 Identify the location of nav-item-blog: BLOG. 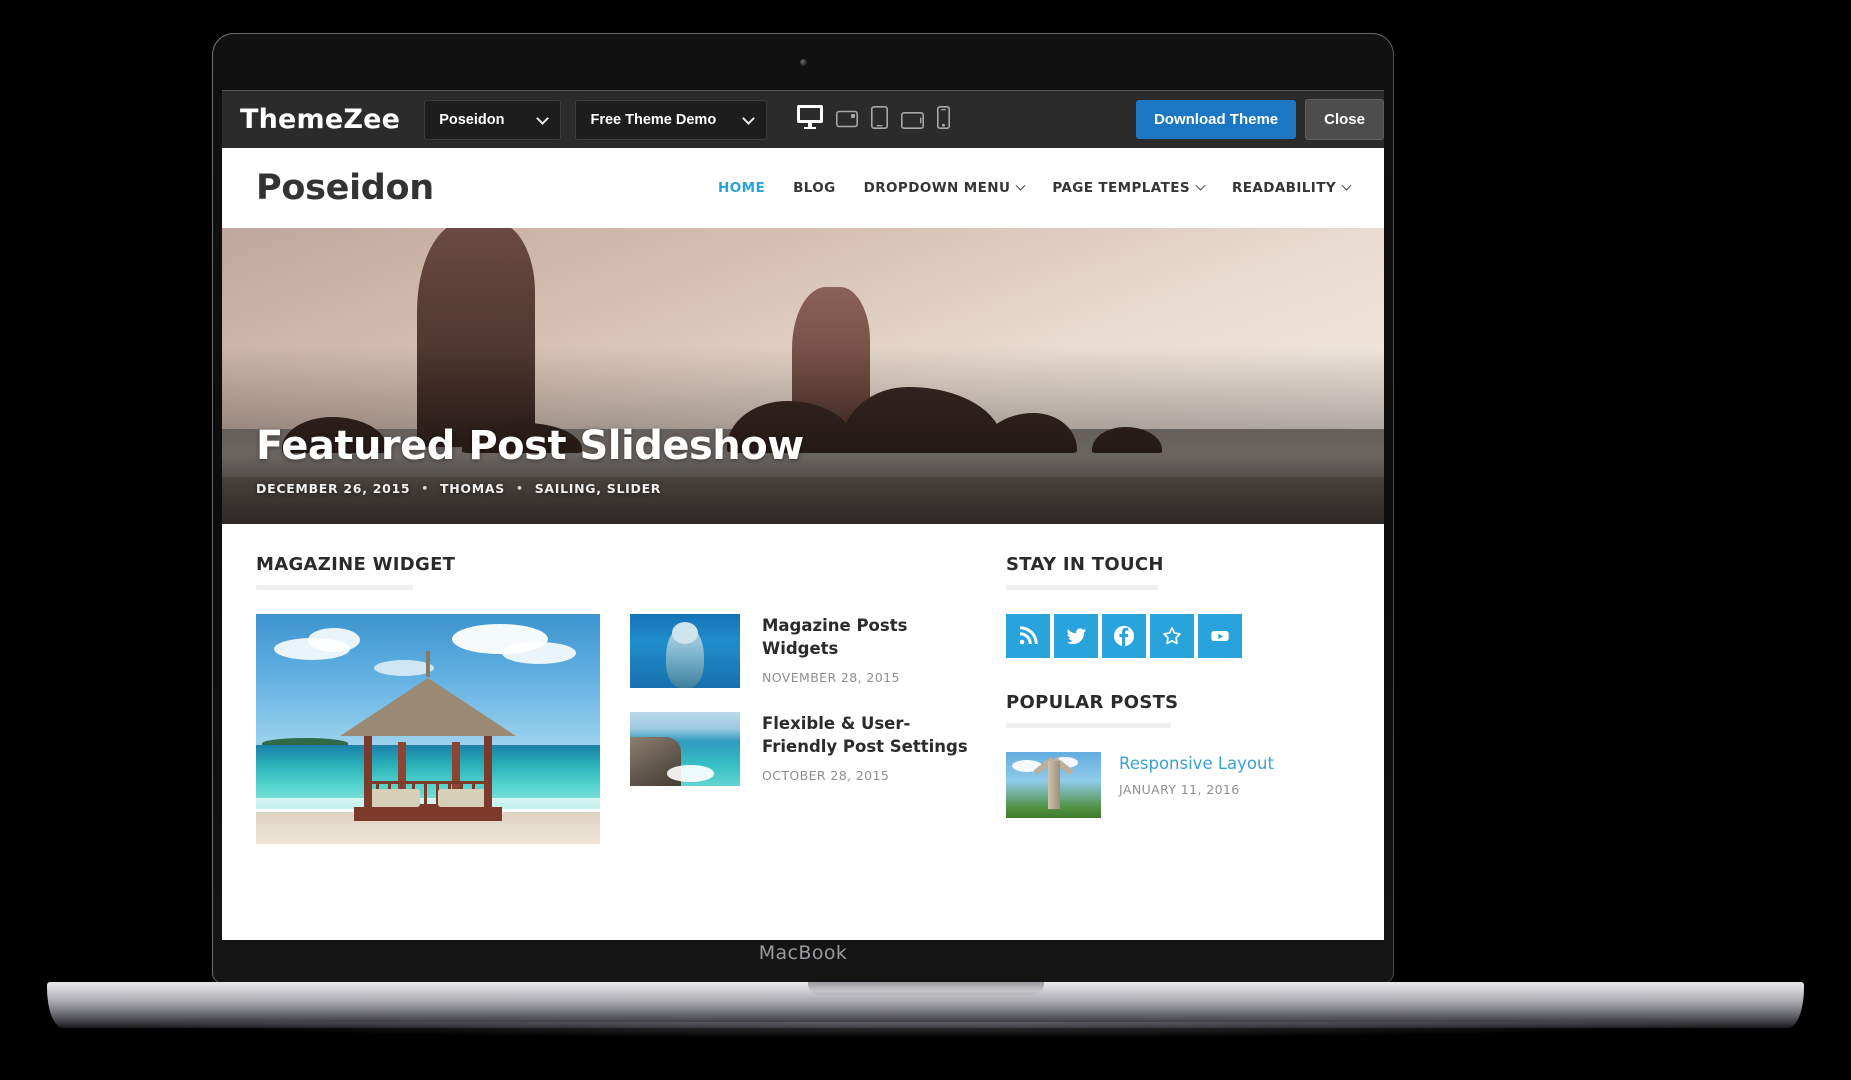
(814, 188).